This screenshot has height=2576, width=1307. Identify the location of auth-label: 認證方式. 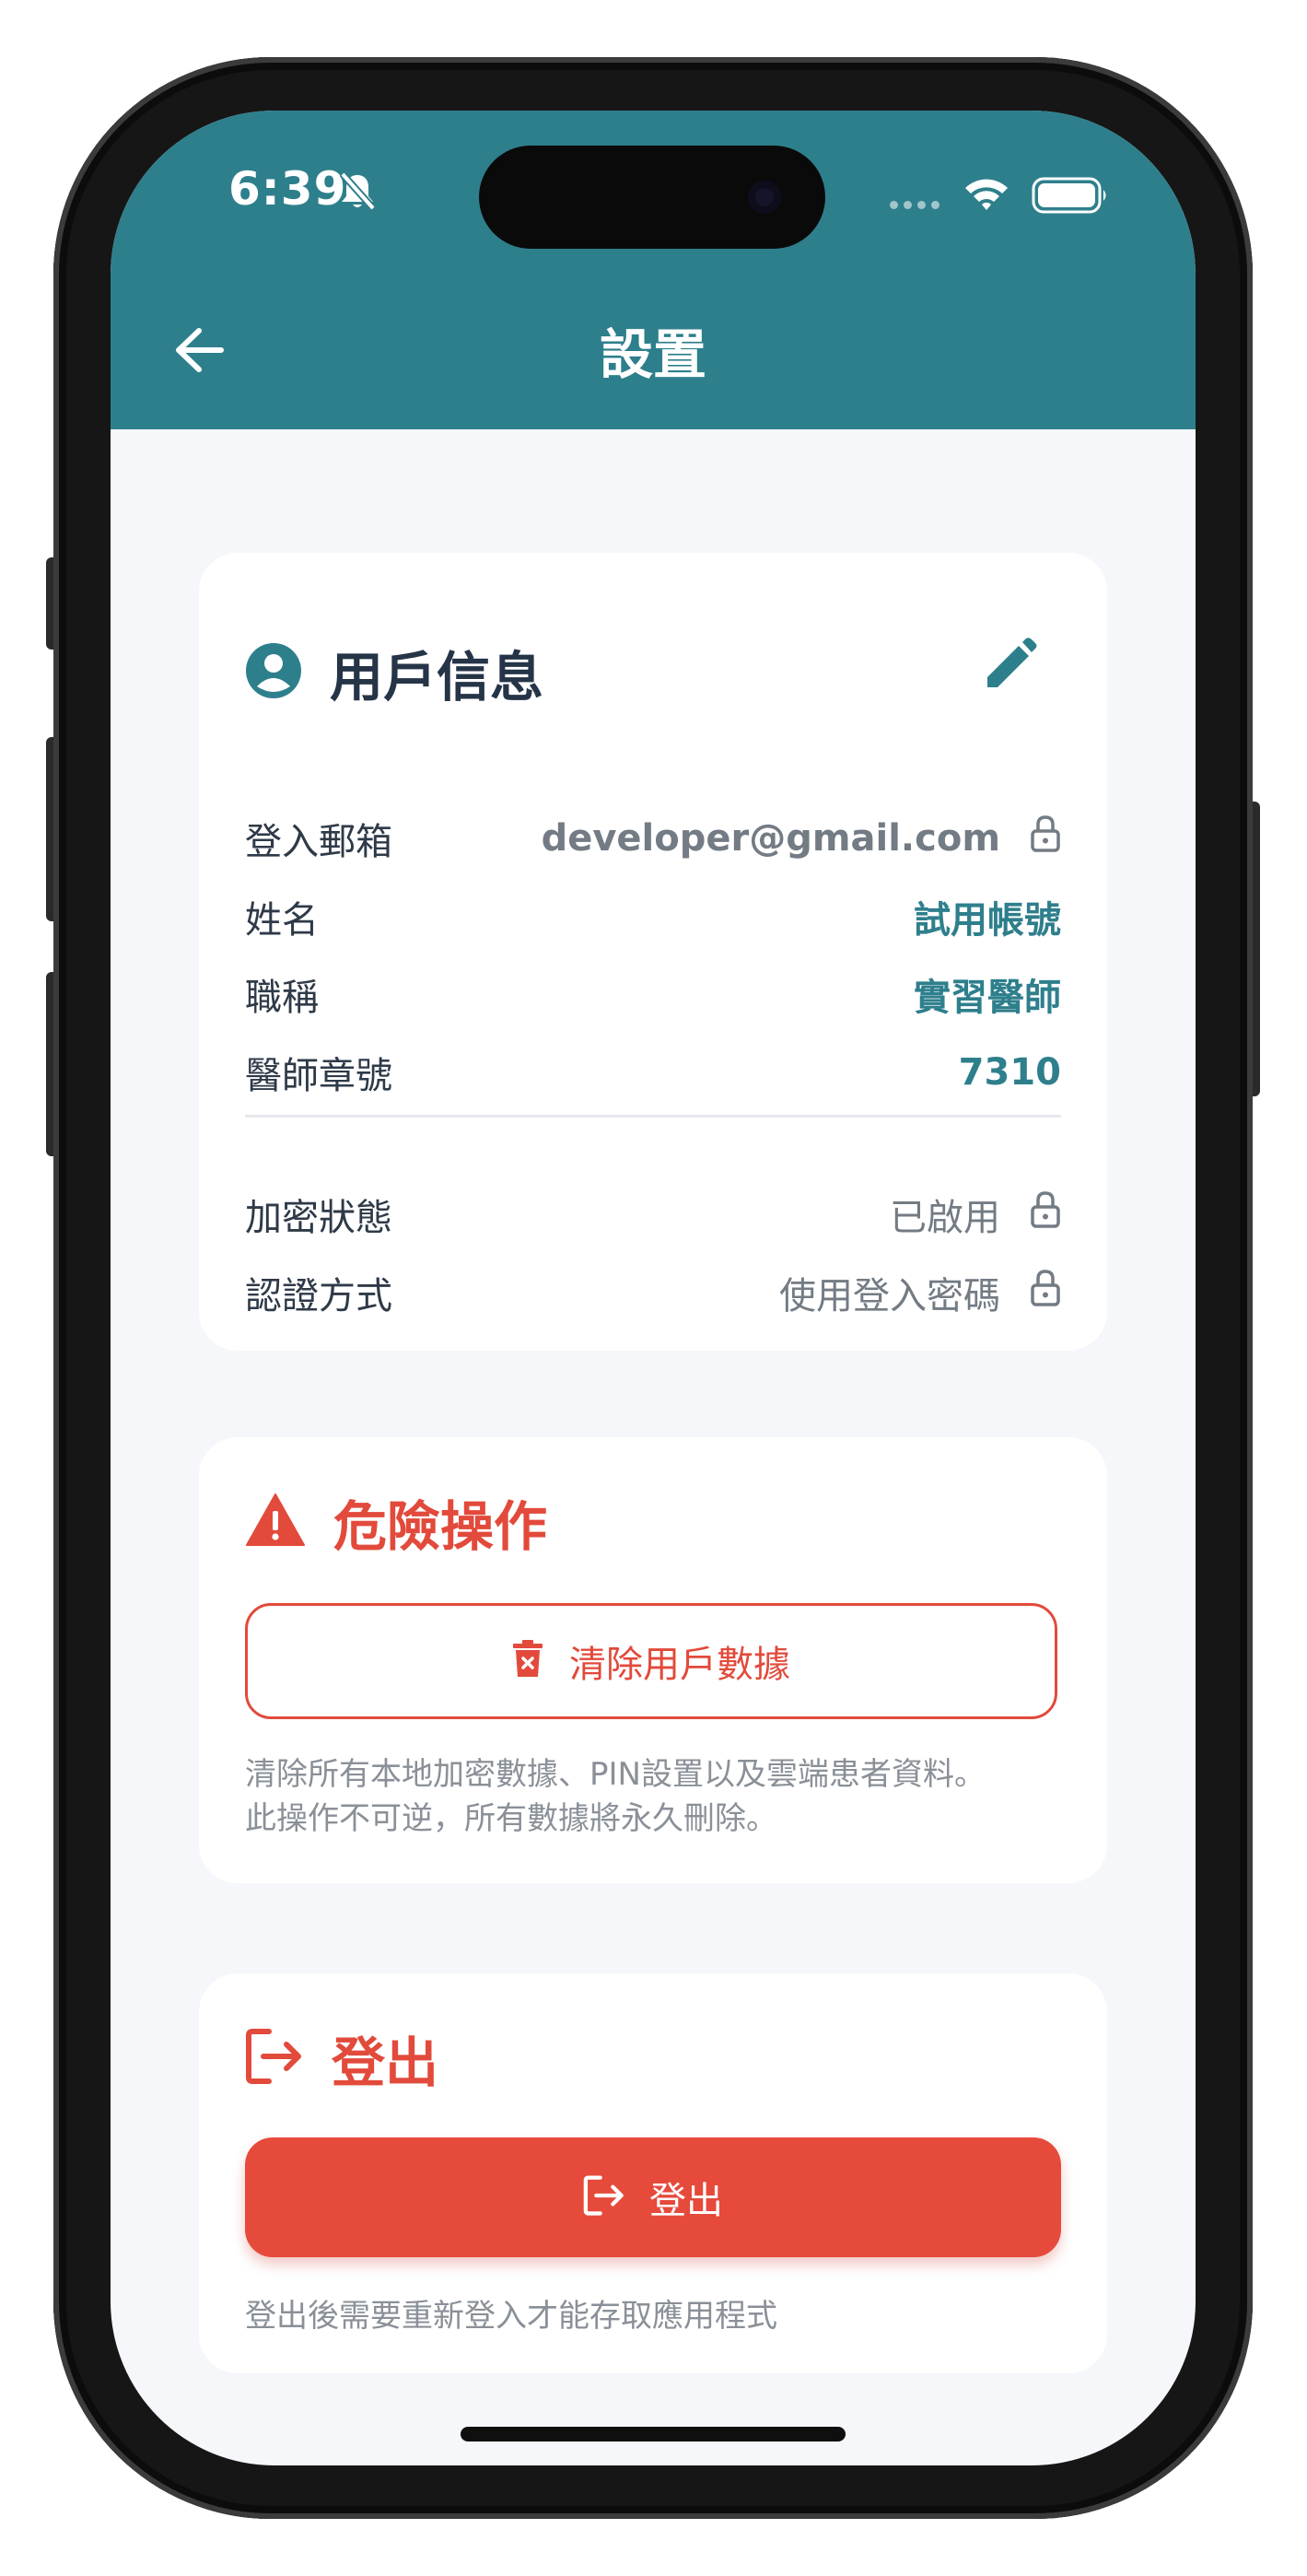
(318, 1296).